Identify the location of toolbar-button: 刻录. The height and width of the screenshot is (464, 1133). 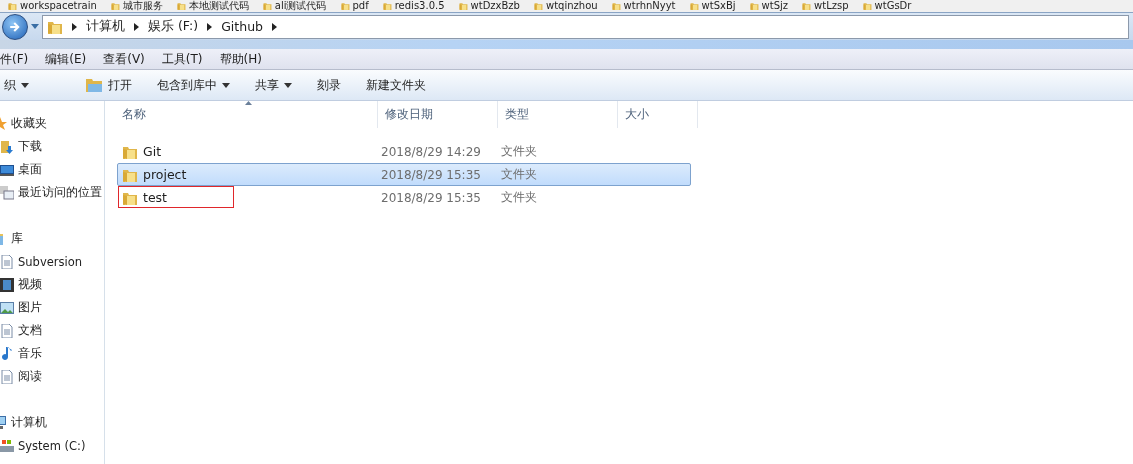
(329, 85).